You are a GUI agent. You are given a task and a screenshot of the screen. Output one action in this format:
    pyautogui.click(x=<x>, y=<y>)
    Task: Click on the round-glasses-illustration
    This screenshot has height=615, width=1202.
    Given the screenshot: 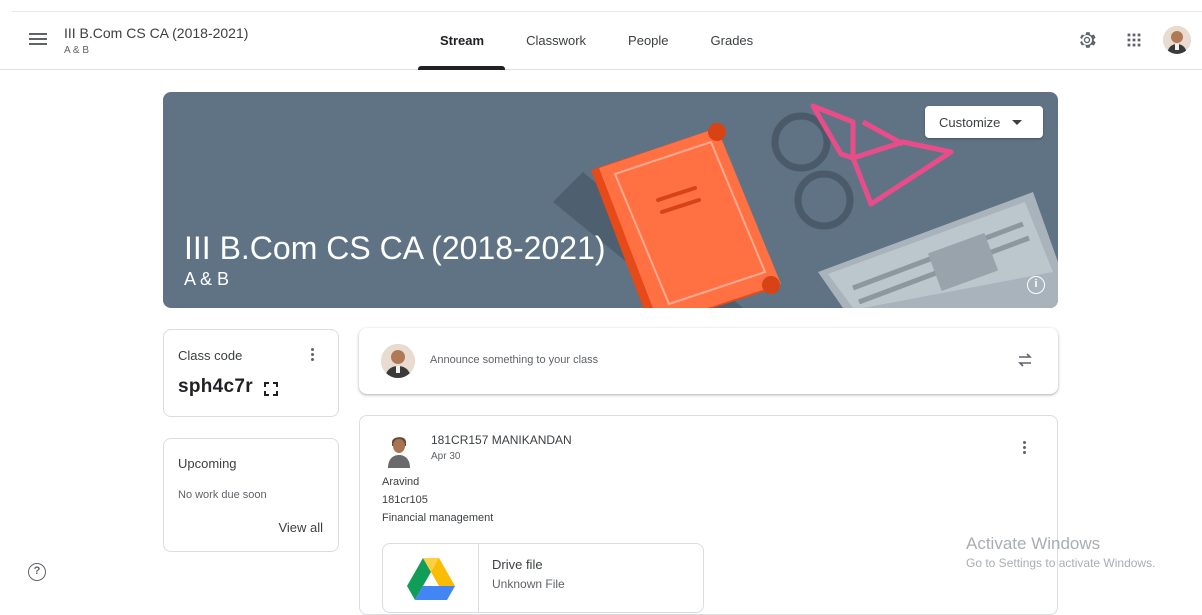 What is the action you would take?
    pyautogui.click(x=812, y=171)
    